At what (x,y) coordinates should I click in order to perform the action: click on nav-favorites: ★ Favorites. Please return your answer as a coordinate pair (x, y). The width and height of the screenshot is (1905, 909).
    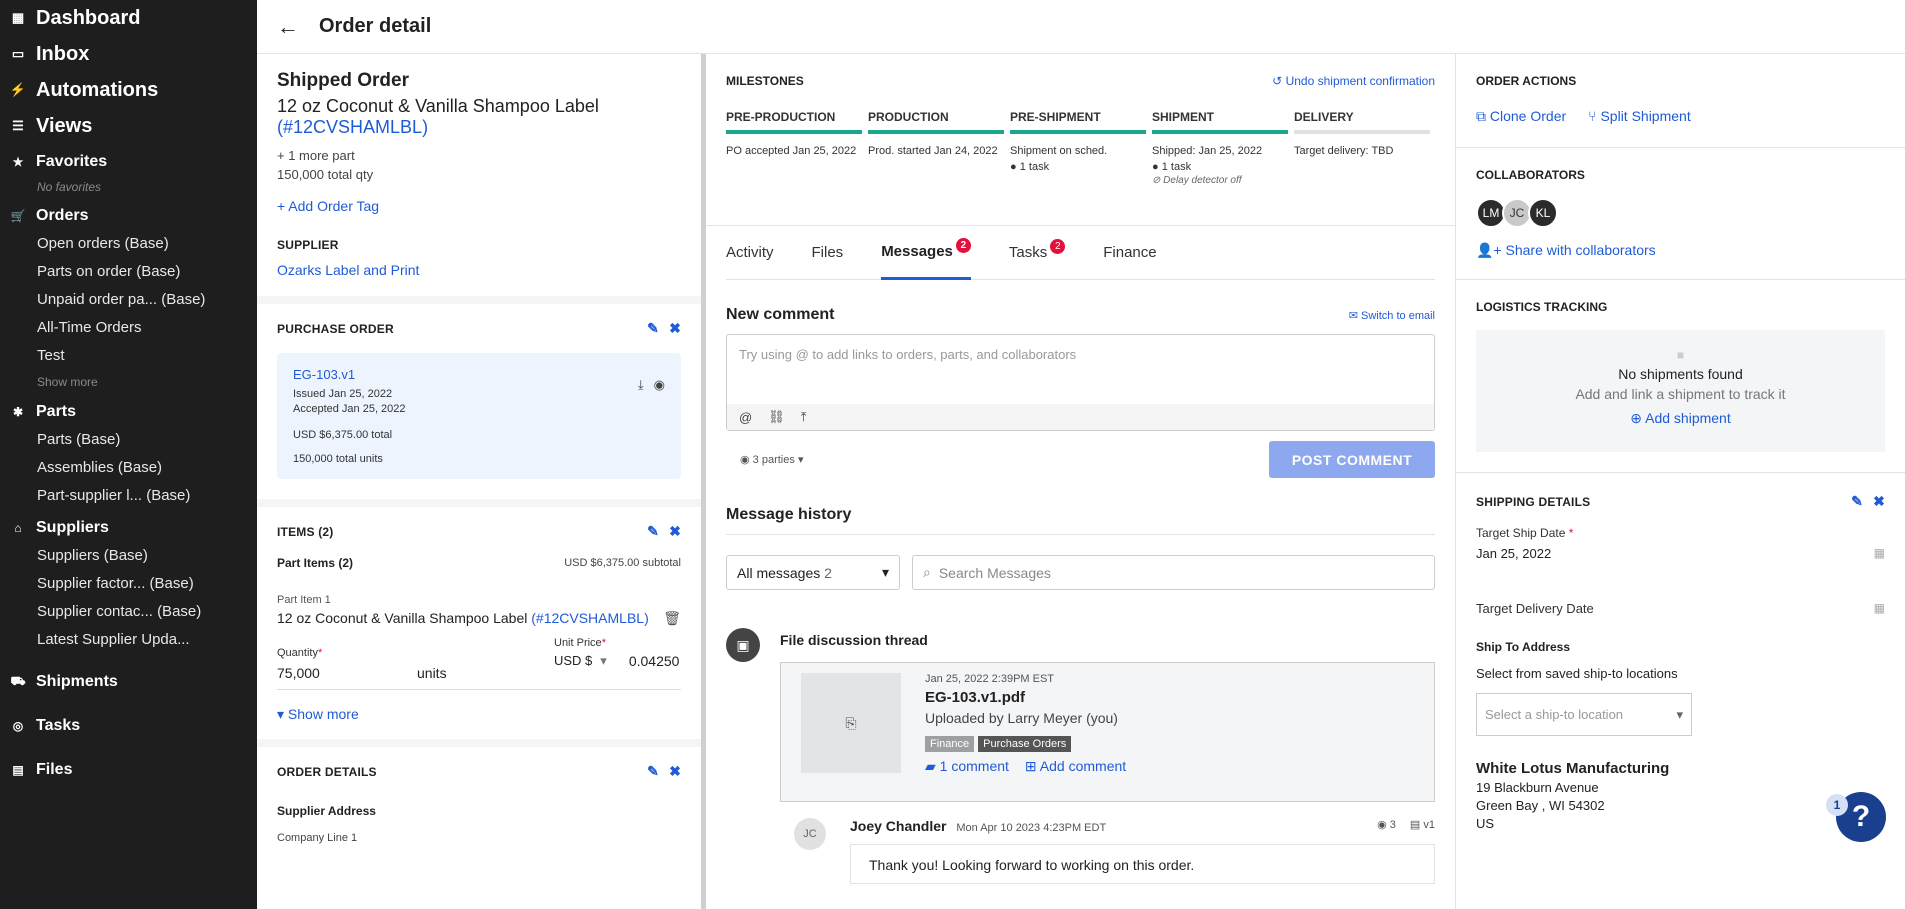
    Looking at the image, I should click on (128, 162).